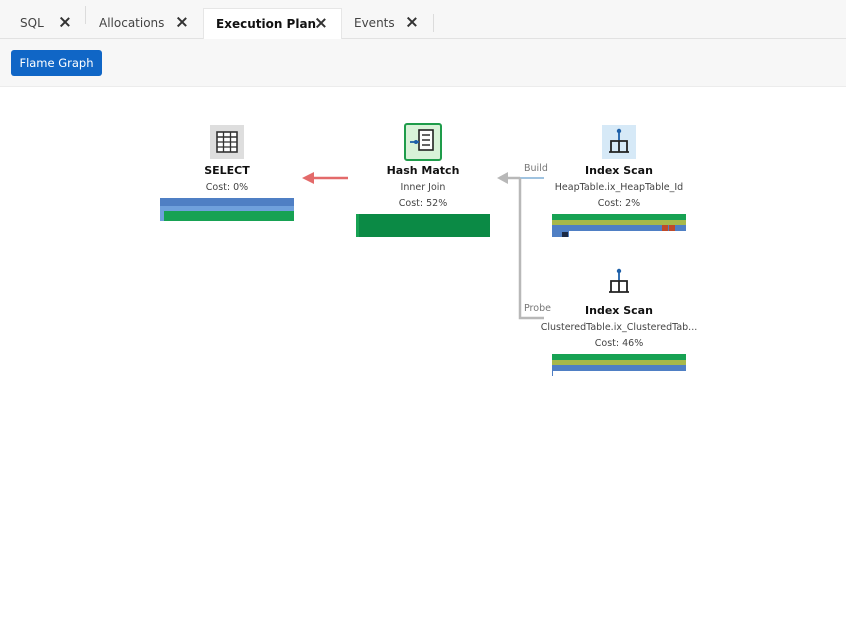  What do you see at coordinates (423, 180) in the screenshot?
I see `plan-node-hash-match: Hash Match Inner Join Cost: 52%` at bounding box center [423, 180].